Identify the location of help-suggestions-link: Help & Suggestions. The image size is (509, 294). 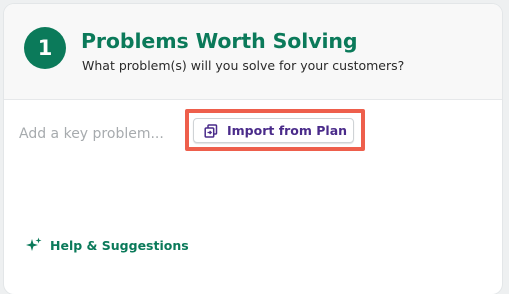
(107, 245).